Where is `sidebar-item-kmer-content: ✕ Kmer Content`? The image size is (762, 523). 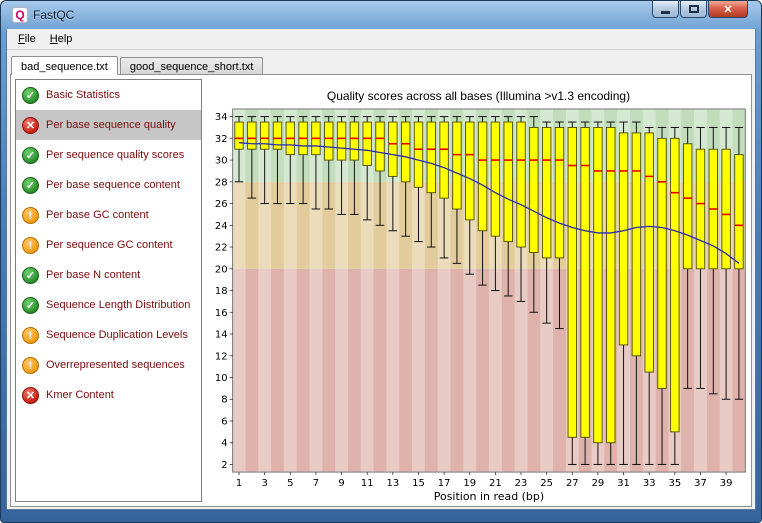 sidebar-item-kmer-content: ✕ Kmer Content is located at coordinates (108, 395).